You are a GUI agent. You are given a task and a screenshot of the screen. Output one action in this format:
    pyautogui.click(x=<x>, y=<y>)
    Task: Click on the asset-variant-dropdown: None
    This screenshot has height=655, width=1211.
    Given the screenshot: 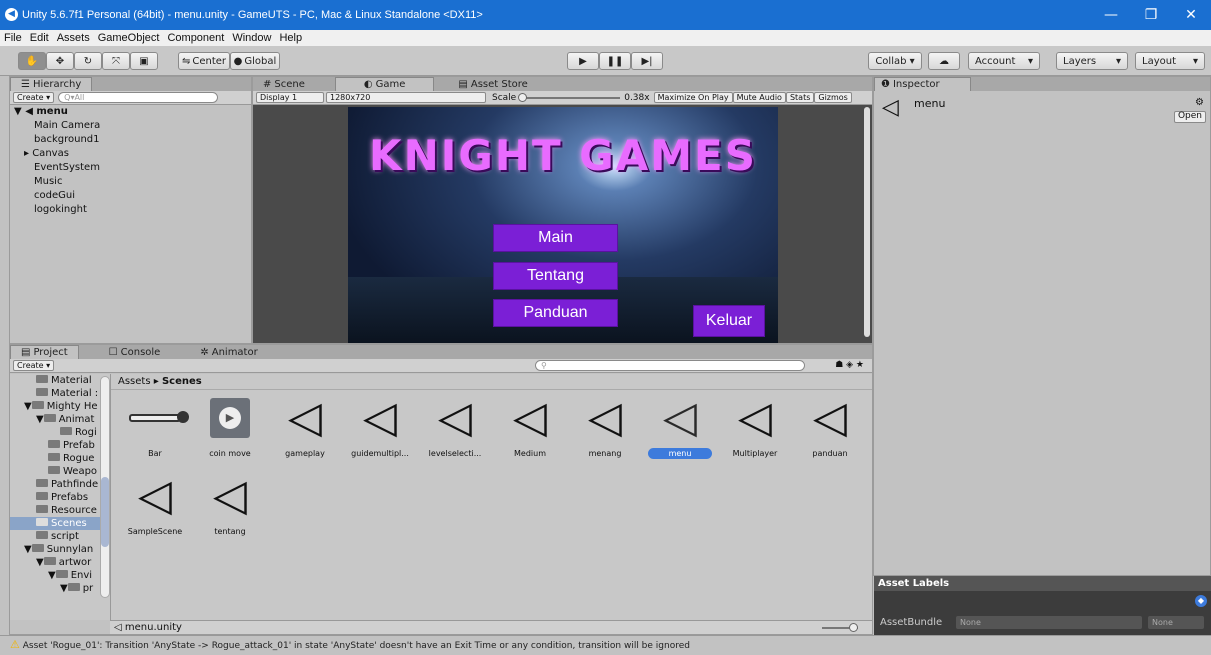 What is the action you would take?
    pyautogui.click(x=1176, y=622)
    